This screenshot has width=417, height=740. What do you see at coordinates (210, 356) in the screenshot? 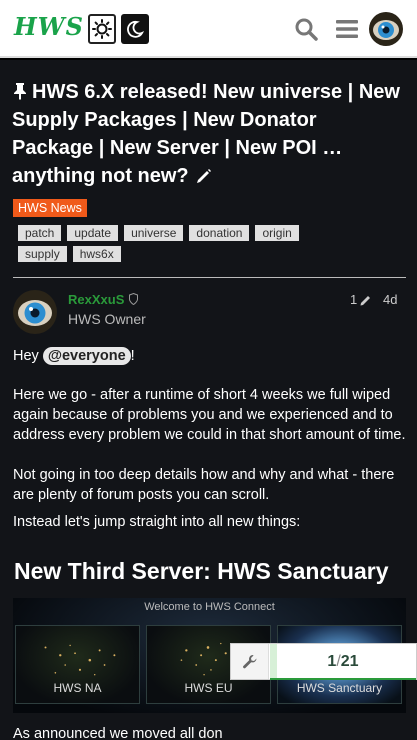
I see `post-greeting: Hey @everyone!` at bounding box center [210, 356].